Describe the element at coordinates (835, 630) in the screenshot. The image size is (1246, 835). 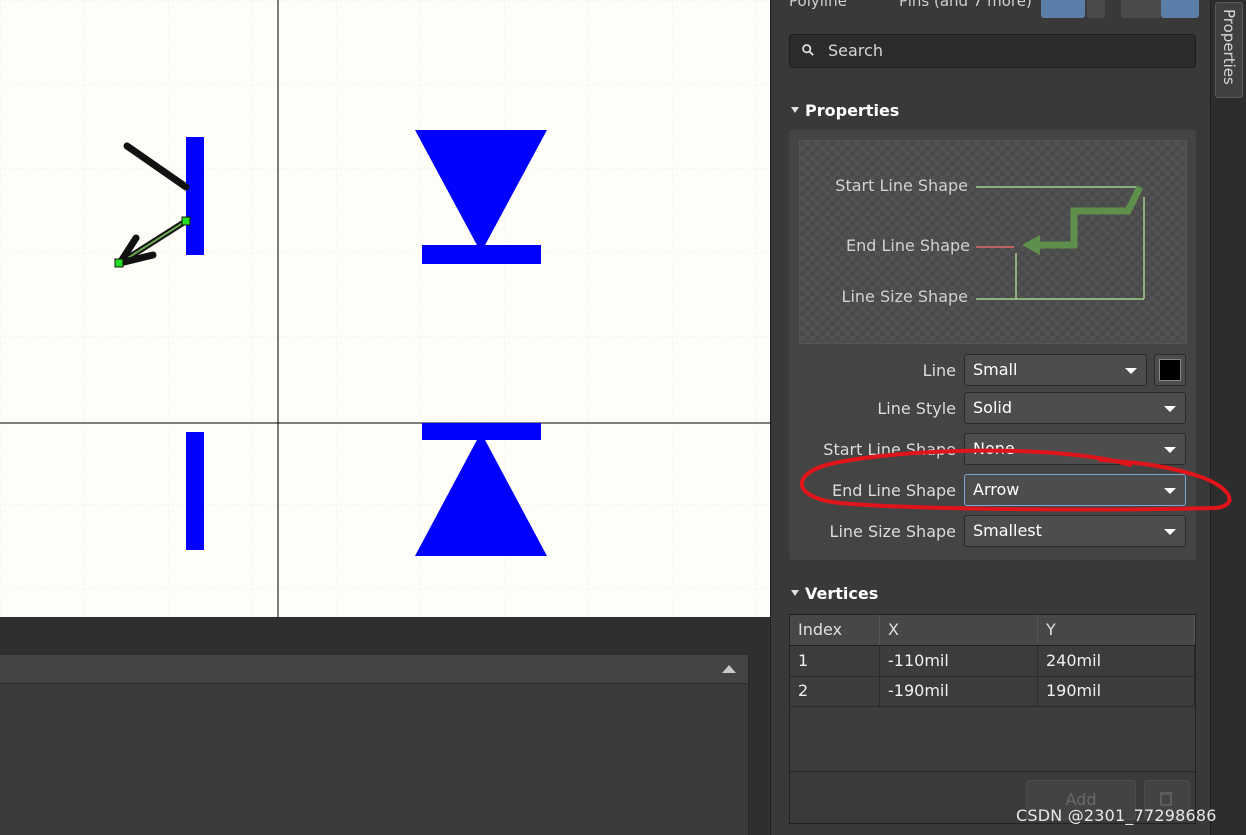
I see `column-header-index: Index` at that location.